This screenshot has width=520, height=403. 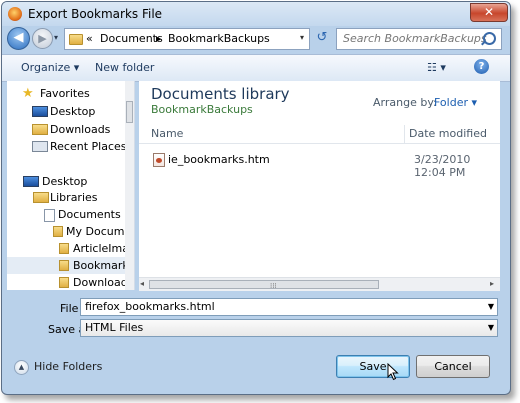 I want to click on breadcrumb-bookmarkbackups: BookmarkBackups, so click(x=219, y=38).